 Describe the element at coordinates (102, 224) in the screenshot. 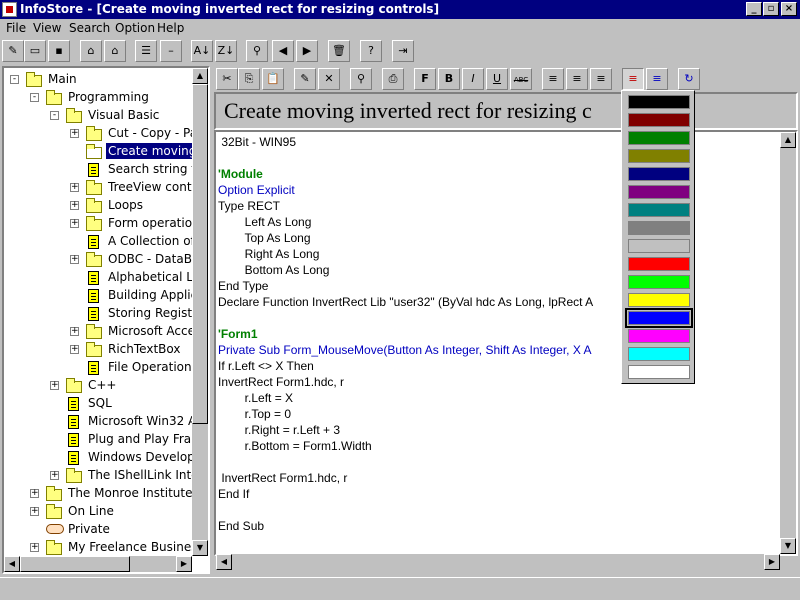

I see `tree-node: + Form operation` at that location.